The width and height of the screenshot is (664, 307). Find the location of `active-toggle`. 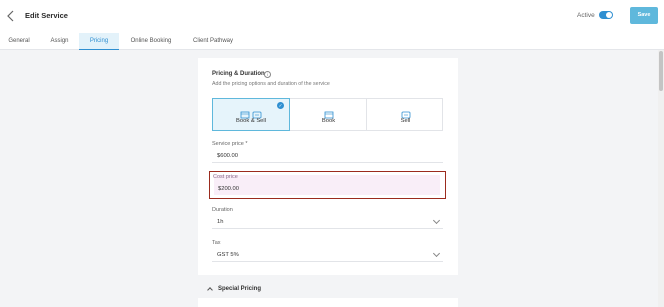

active-toggle is located at coordinates (606, 15).